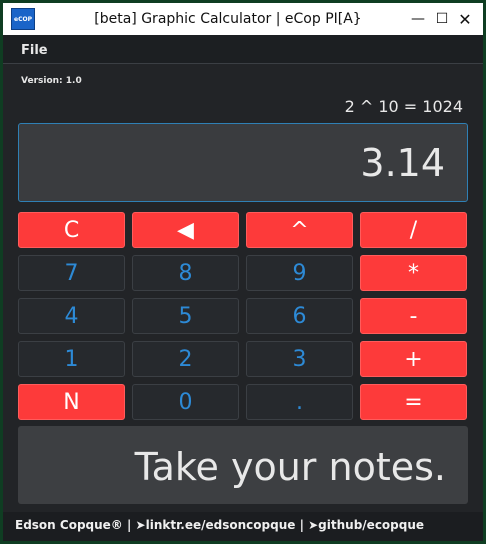 This screenshot has width=486, height=544. I want to click on divide-button: /, so click(413, 230).